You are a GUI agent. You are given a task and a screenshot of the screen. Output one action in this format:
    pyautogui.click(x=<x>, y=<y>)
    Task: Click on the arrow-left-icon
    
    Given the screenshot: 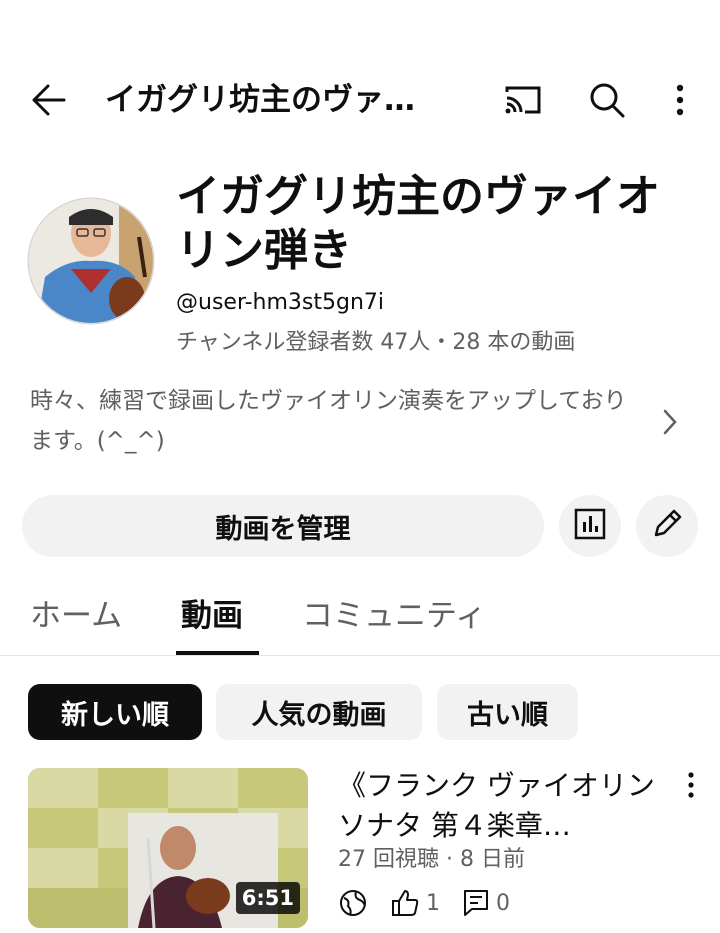 What is the action you would take?
    pyautogui.click(x=49, y=100)
    